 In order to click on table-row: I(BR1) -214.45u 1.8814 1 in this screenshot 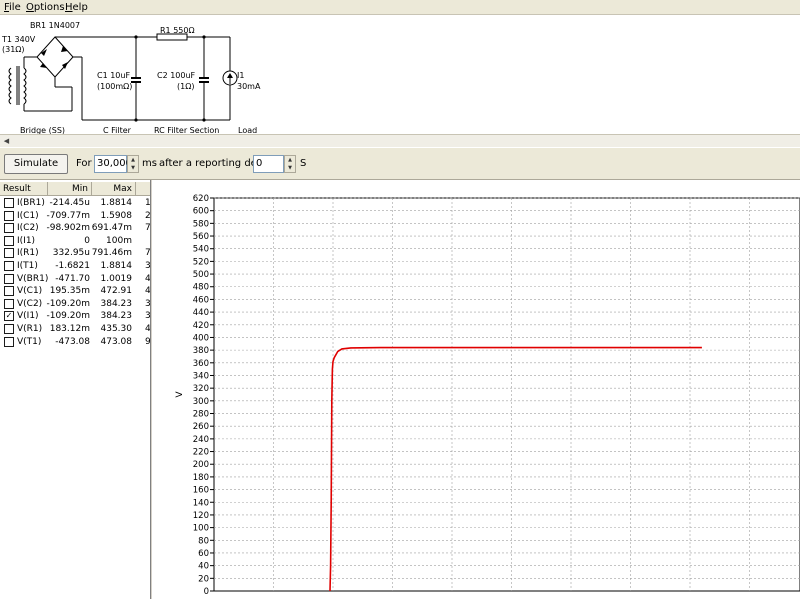, I will do `click(75, 203)`.